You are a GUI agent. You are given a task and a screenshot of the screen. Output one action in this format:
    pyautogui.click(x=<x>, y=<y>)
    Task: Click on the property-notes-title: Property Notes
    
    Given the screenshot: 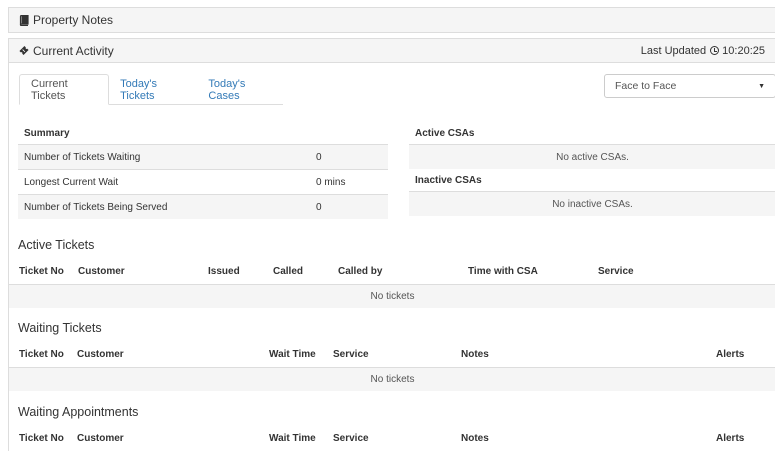 What is the action you would take?
    pyautogui.click(x=73, y=20)
    